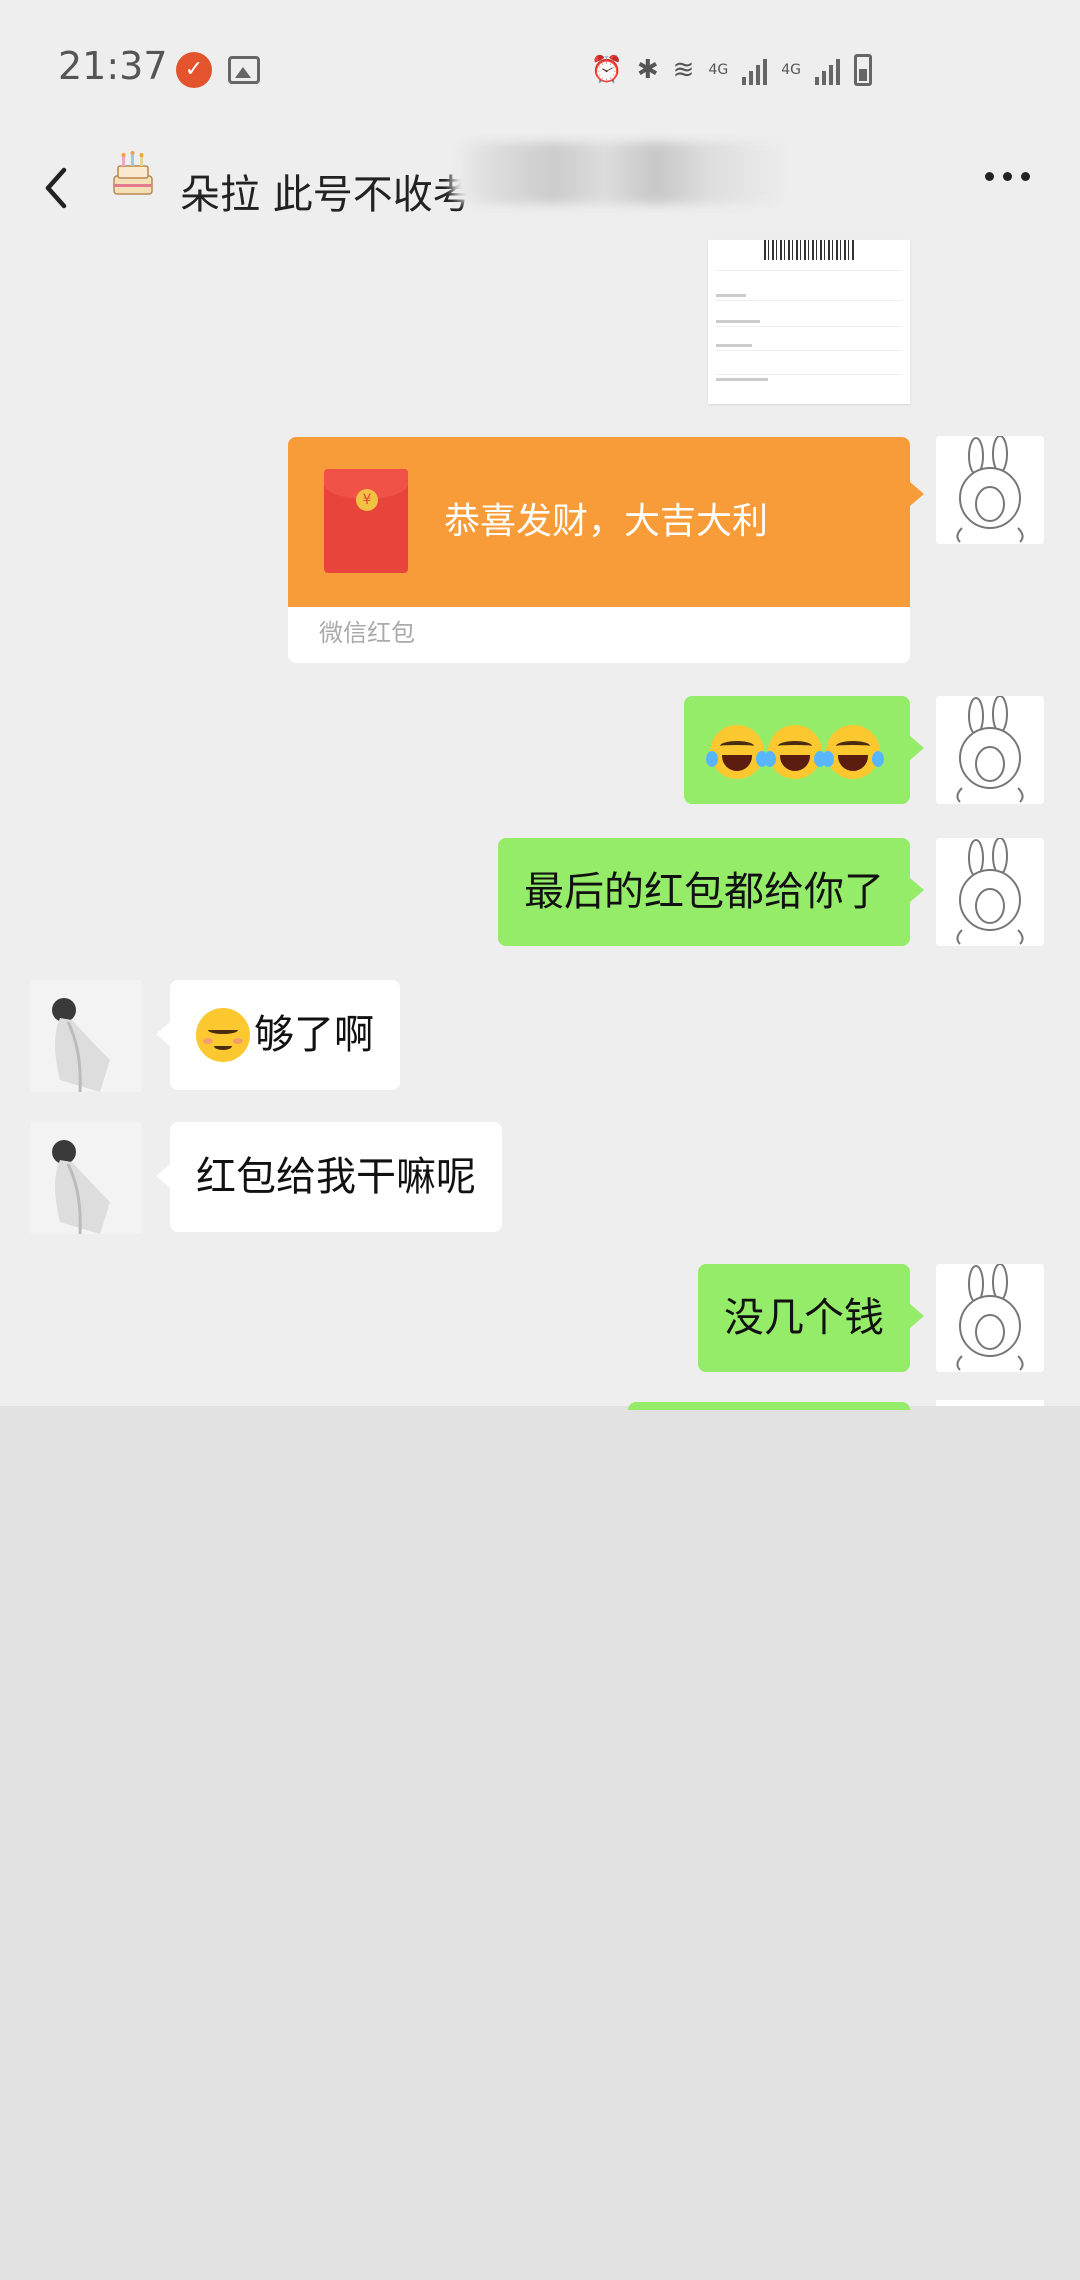 The height and width of the screenshot is (2280, 1080). Describe the element at coordinates (314, 1035) in the screenshot. I see `message-text: 够了啊` at that location.